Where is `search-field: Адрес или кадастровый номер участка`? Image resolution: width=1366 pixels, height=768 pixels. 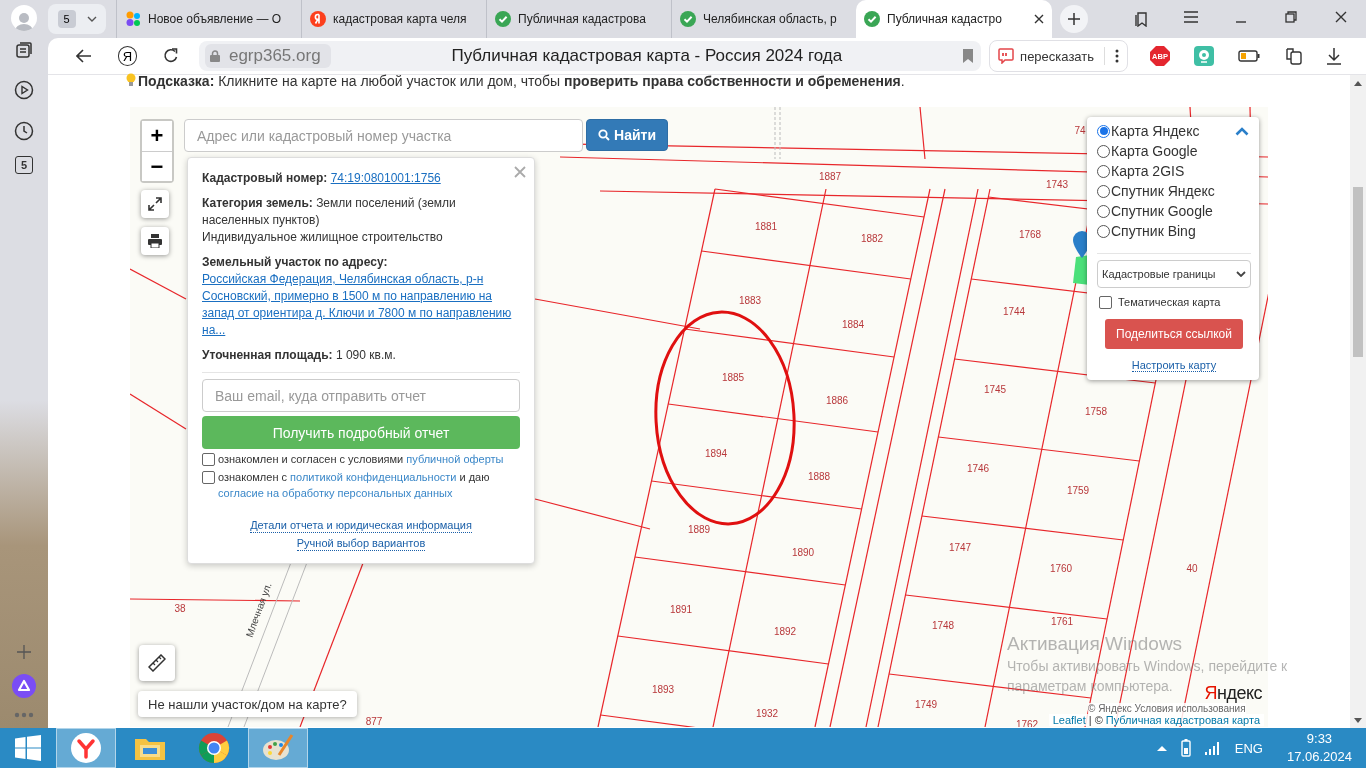
search-field: Адрес или кадастровый номер участка is located at coordinates (383, 135).